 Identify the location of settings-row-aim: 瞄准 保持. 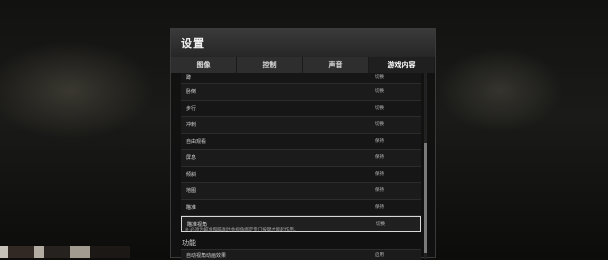
(301, 207).